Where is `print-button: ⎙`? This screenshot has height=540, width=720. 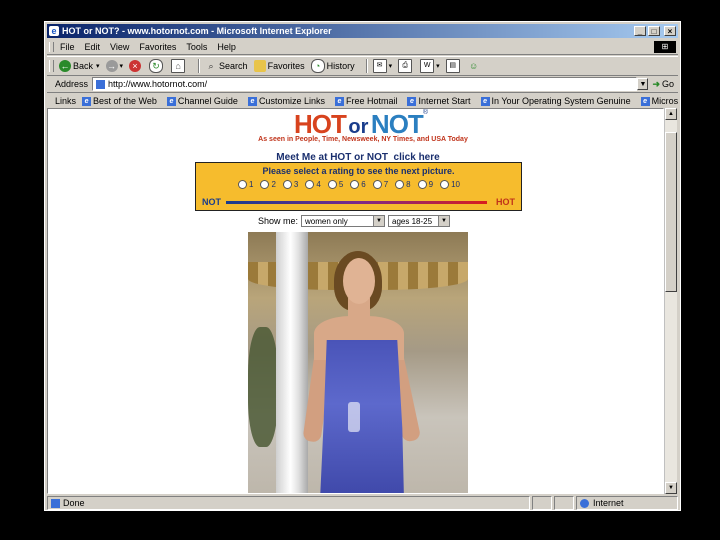 print-button: ⎙ is located at coordinates (406, 66).